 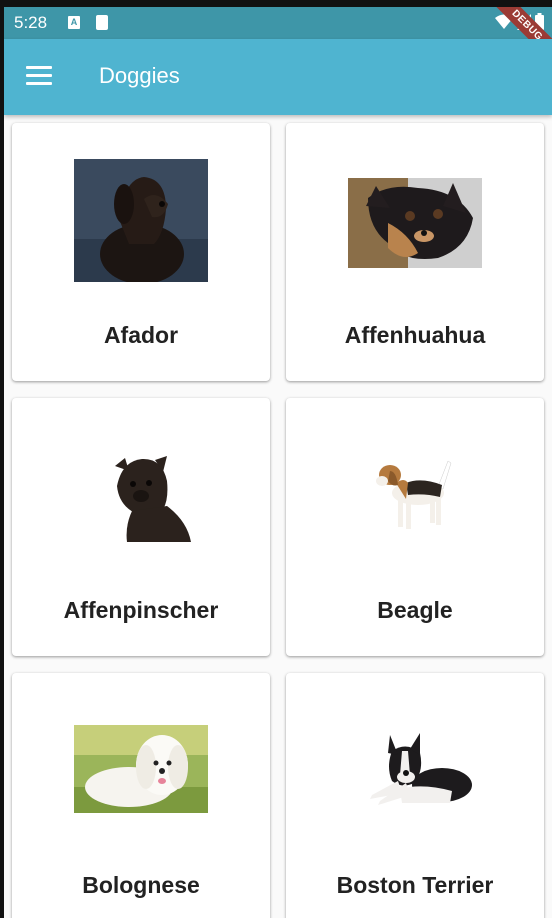 I want to click on breed-card-bolognese: Bolognese, so click(x=141, y=795).